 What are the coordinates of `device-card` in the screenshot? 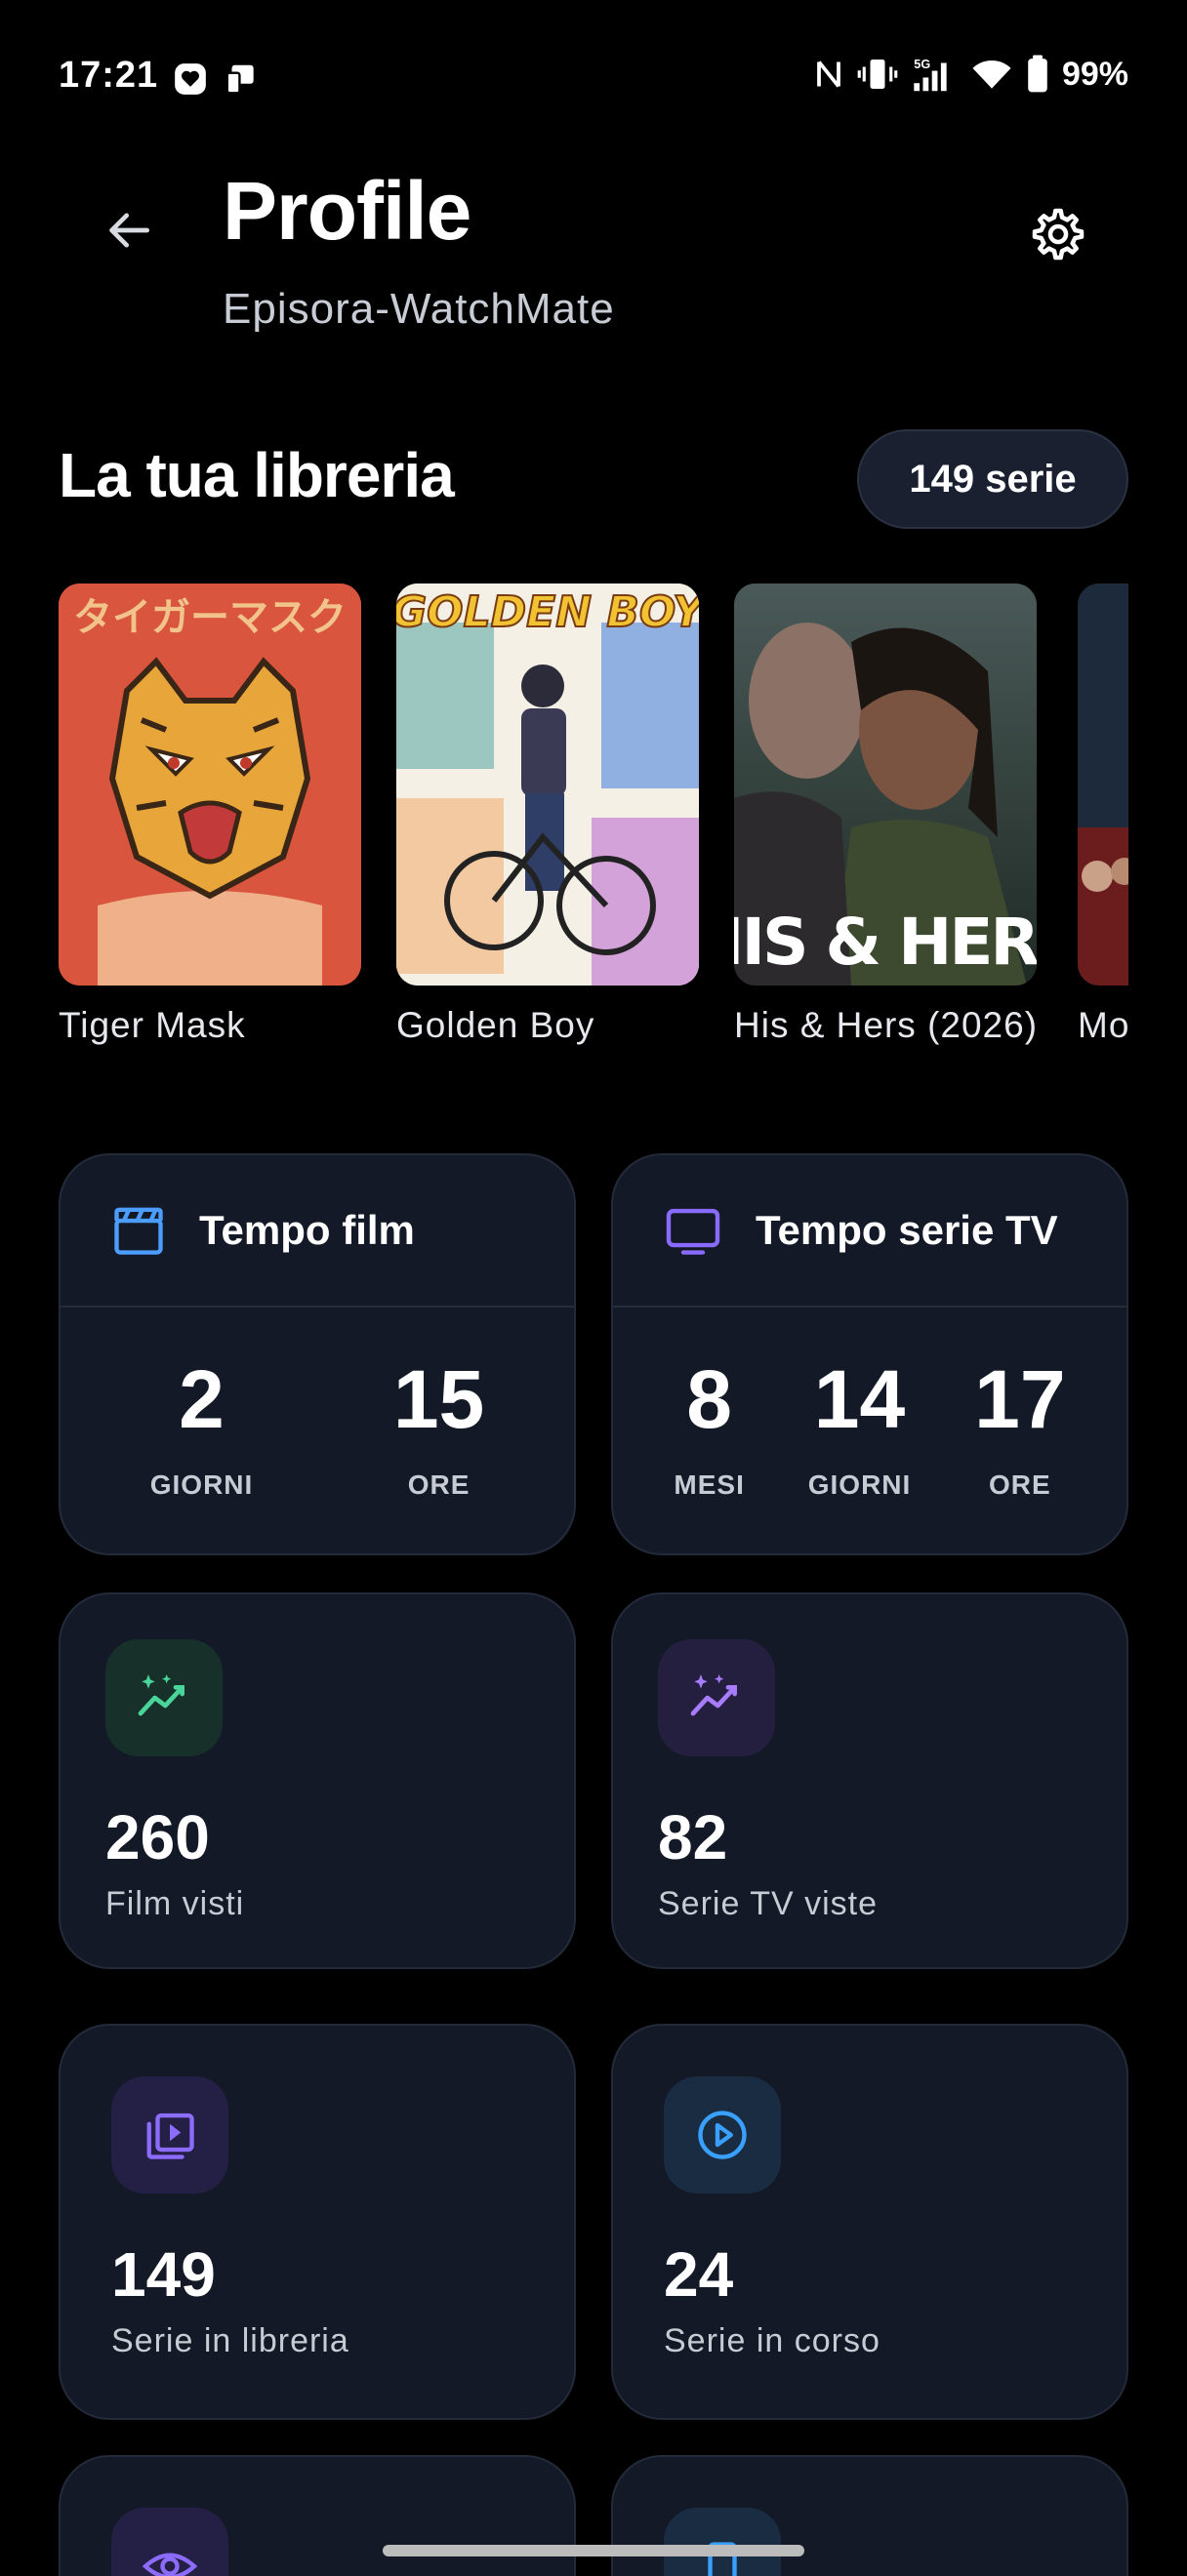 It's located at (869, 2515).